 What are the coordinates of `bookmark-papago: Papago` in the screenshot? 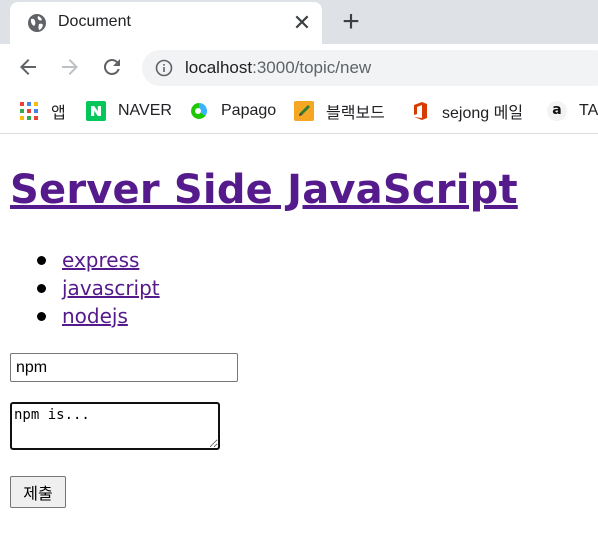 It's located at (232, 111).